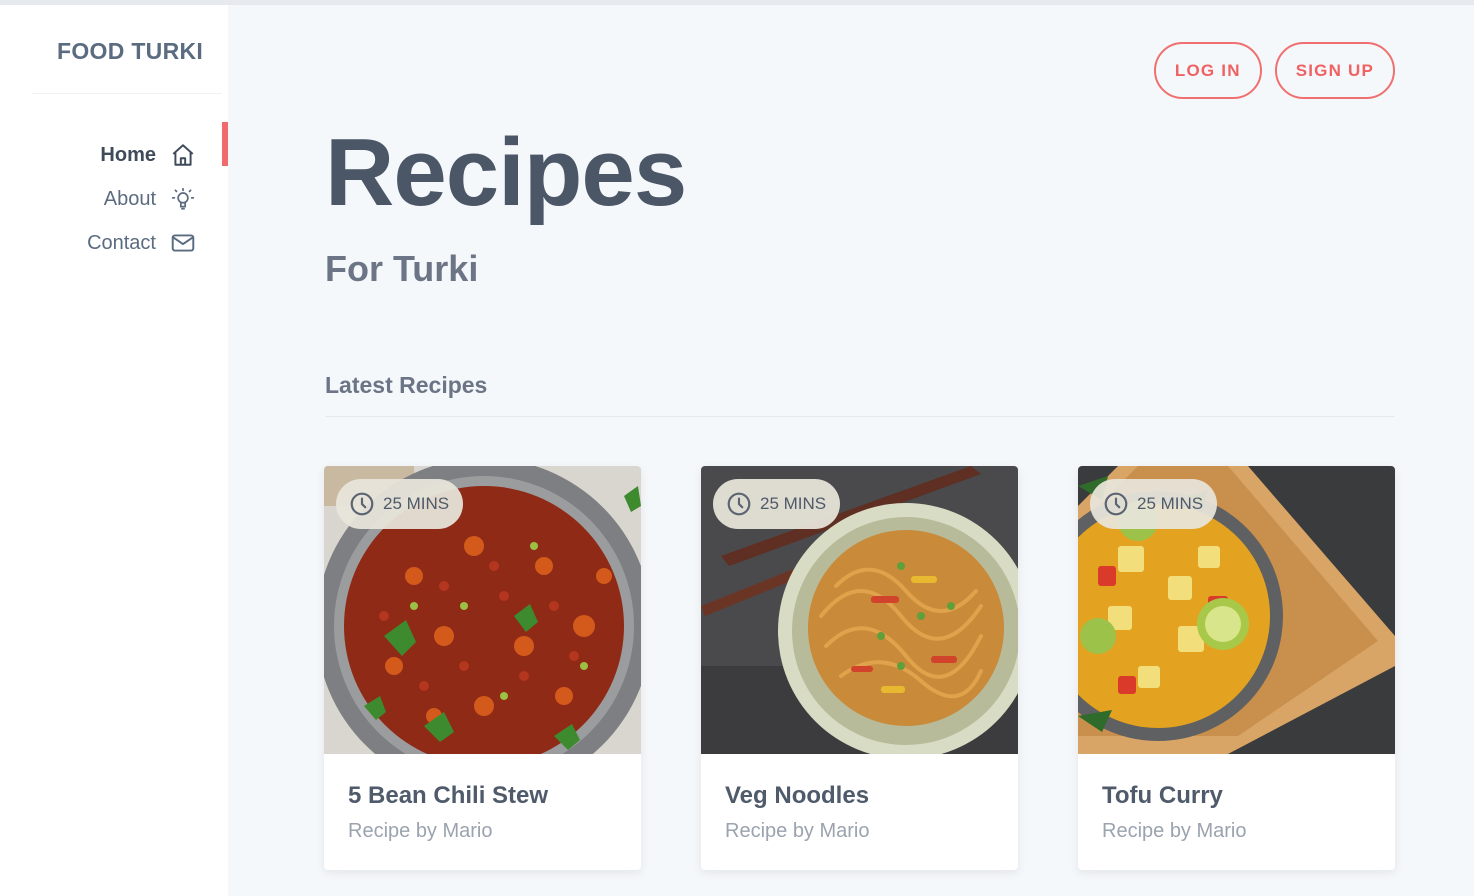 Image resolution: width=1474 pixels, height=896 pixels. Describe the element at coordinates (129, 198) in the screenshot. I see `sidebar-item-label: About` at that location.